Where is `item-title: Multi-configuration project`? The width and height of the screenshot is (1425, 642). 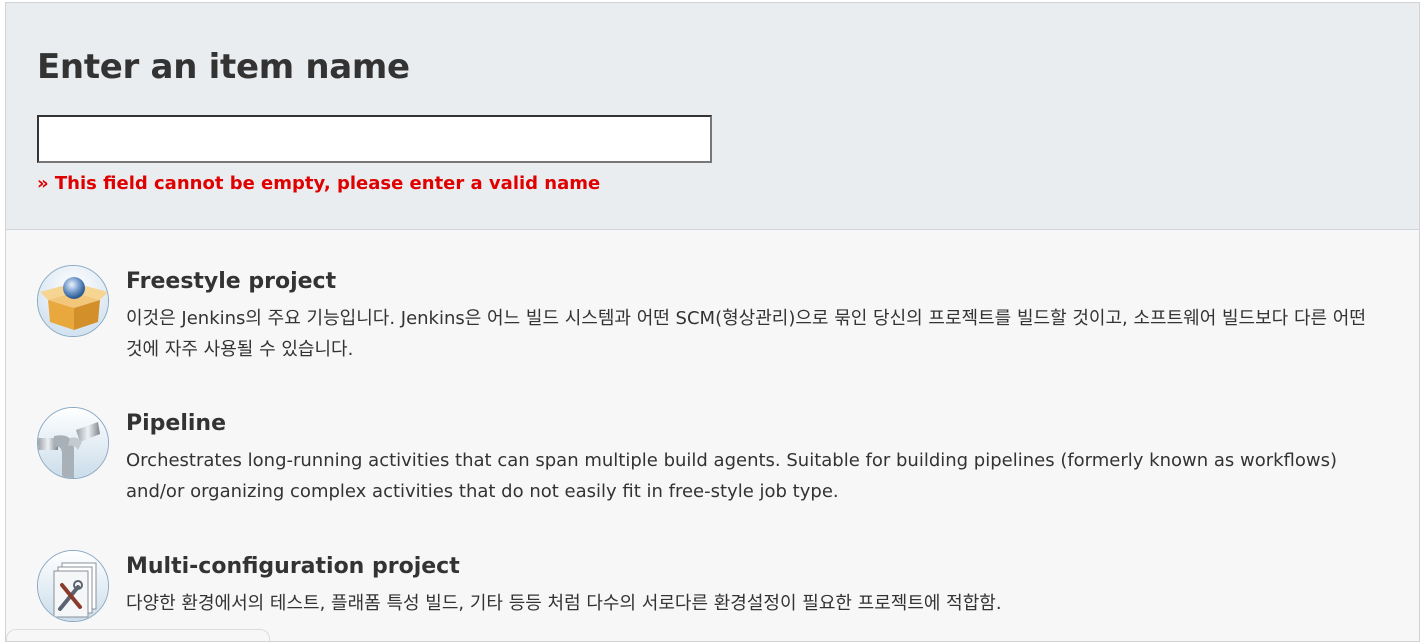
item-title: Multi-configuration project is located at coordinates (293, 566).